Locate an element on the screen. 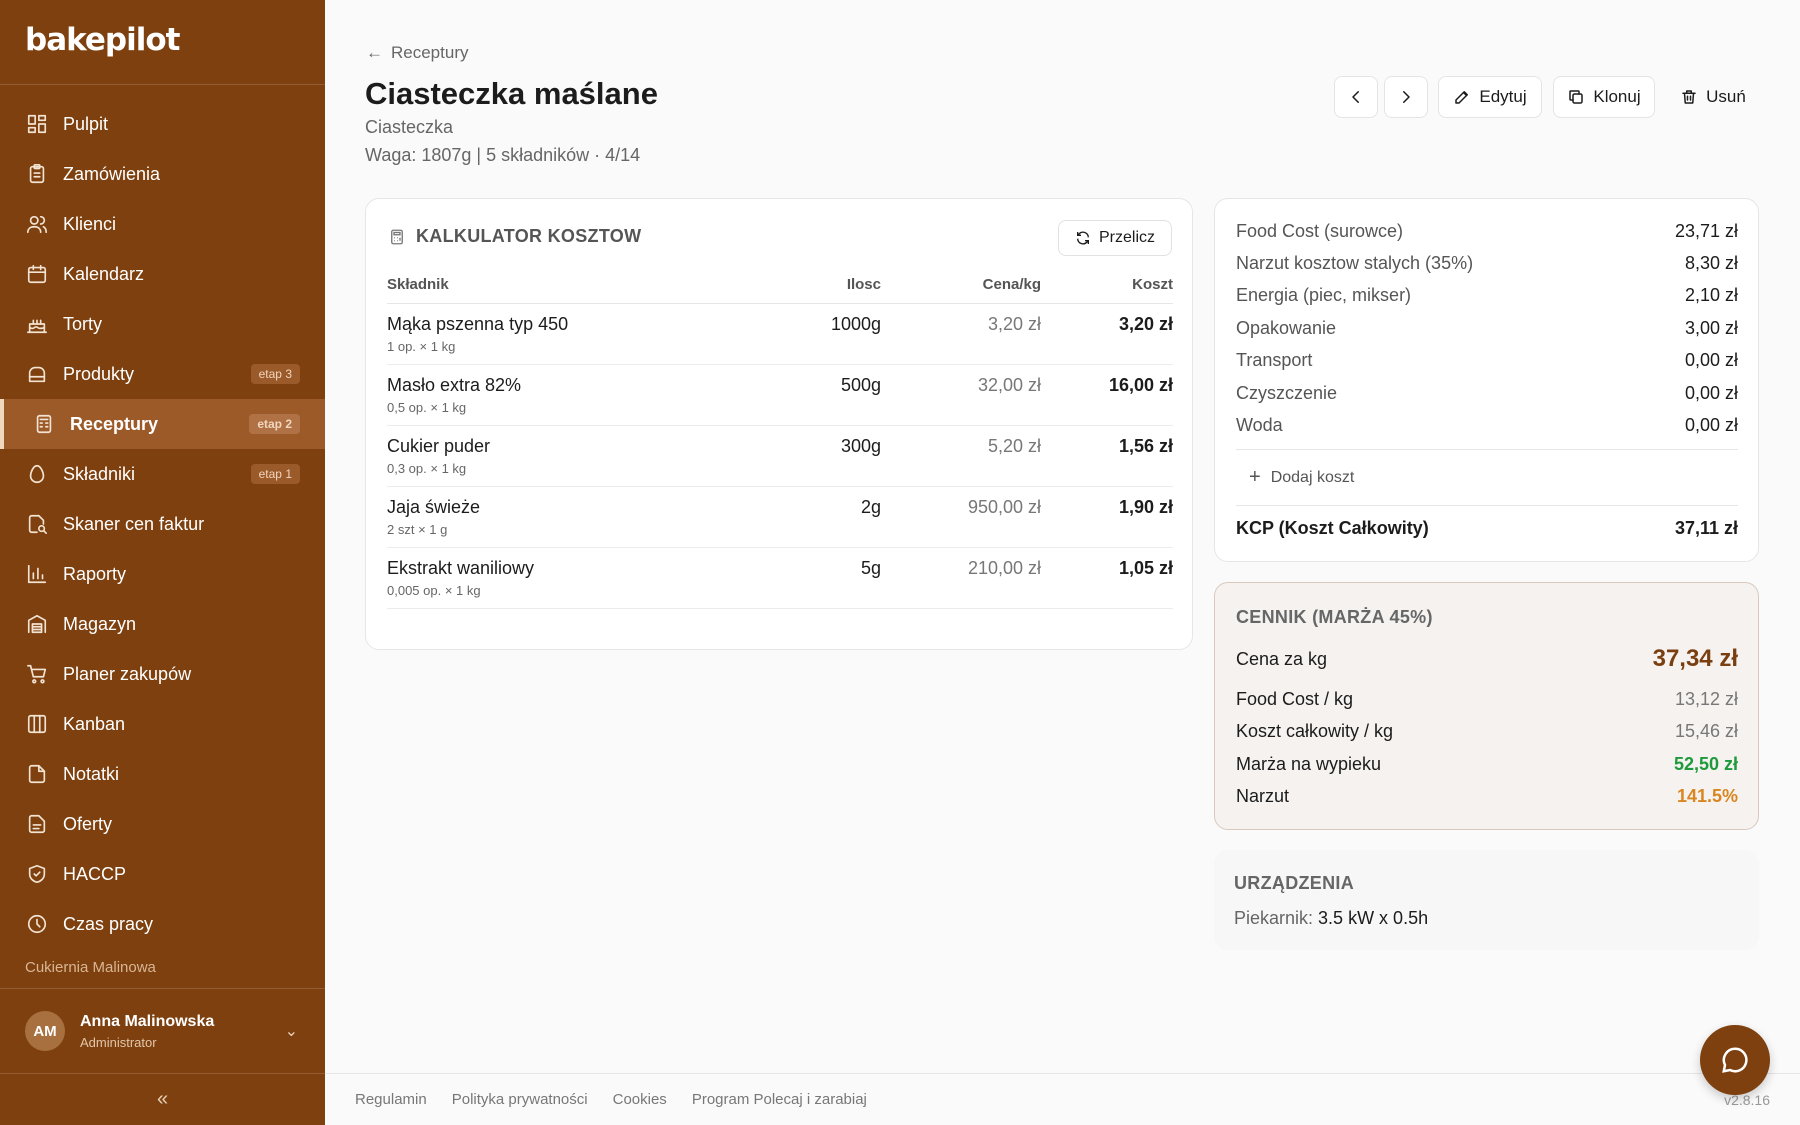  next-button is located at coordinates (1406, 97).